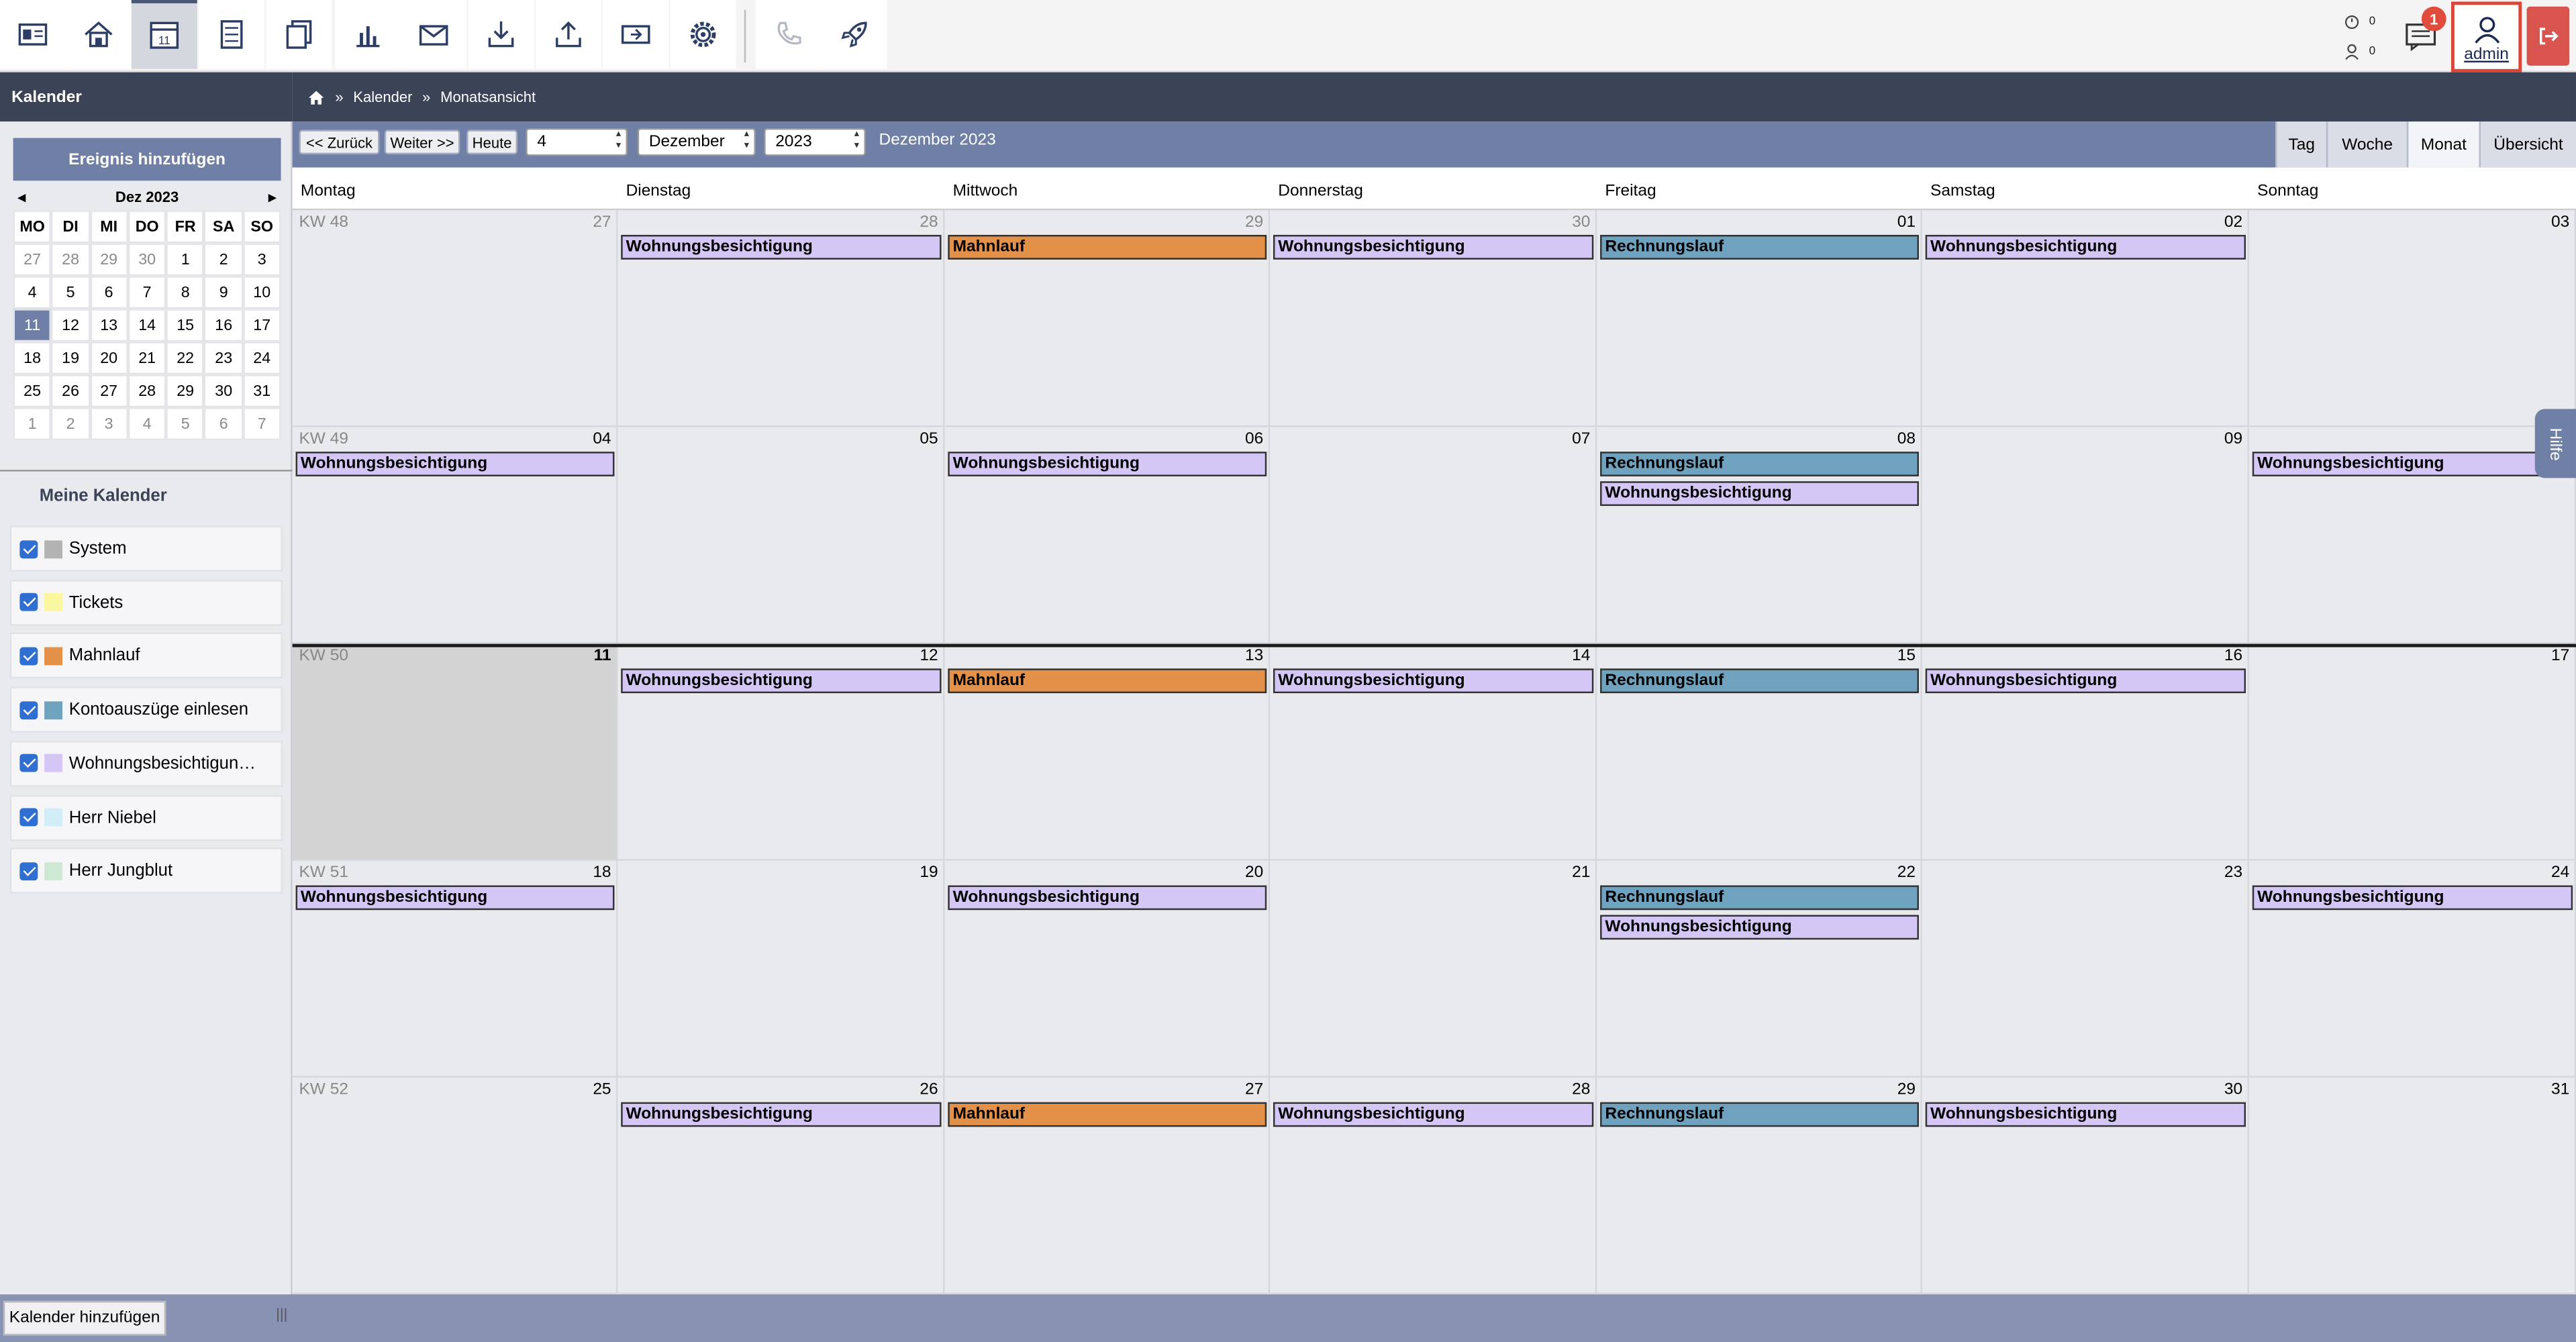  I want to click on day-number: 19, so click(929, 873).